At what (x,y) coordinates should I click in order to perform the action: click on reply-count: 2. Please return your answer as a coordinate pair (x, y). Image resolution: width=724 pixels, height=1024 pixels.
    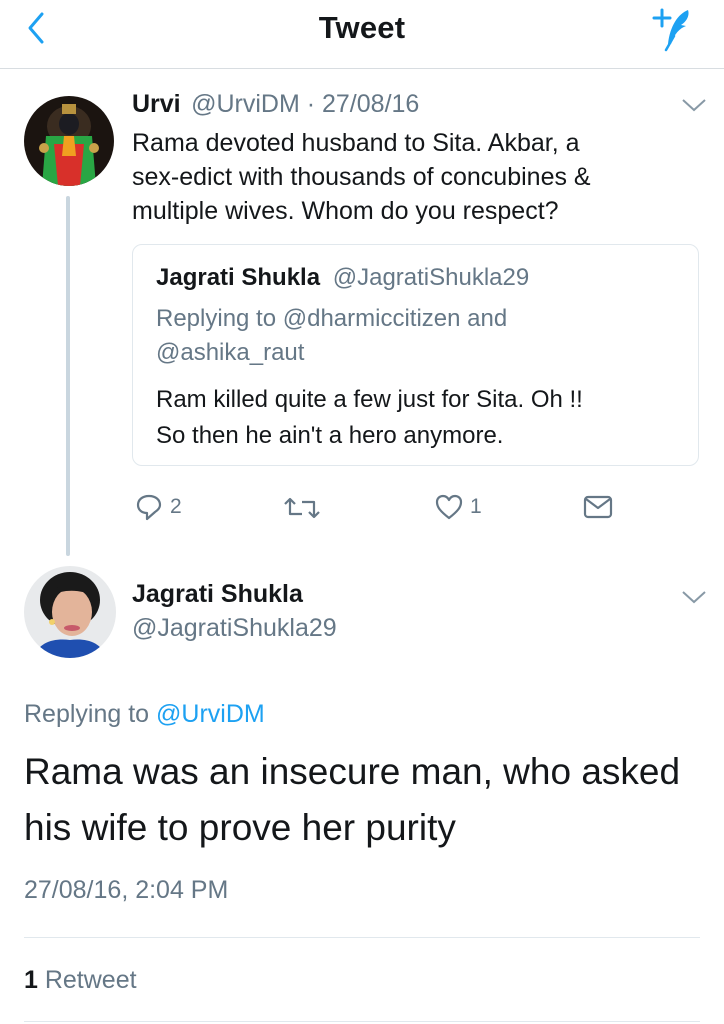
    Looking at the image, I should click on (176, 506).